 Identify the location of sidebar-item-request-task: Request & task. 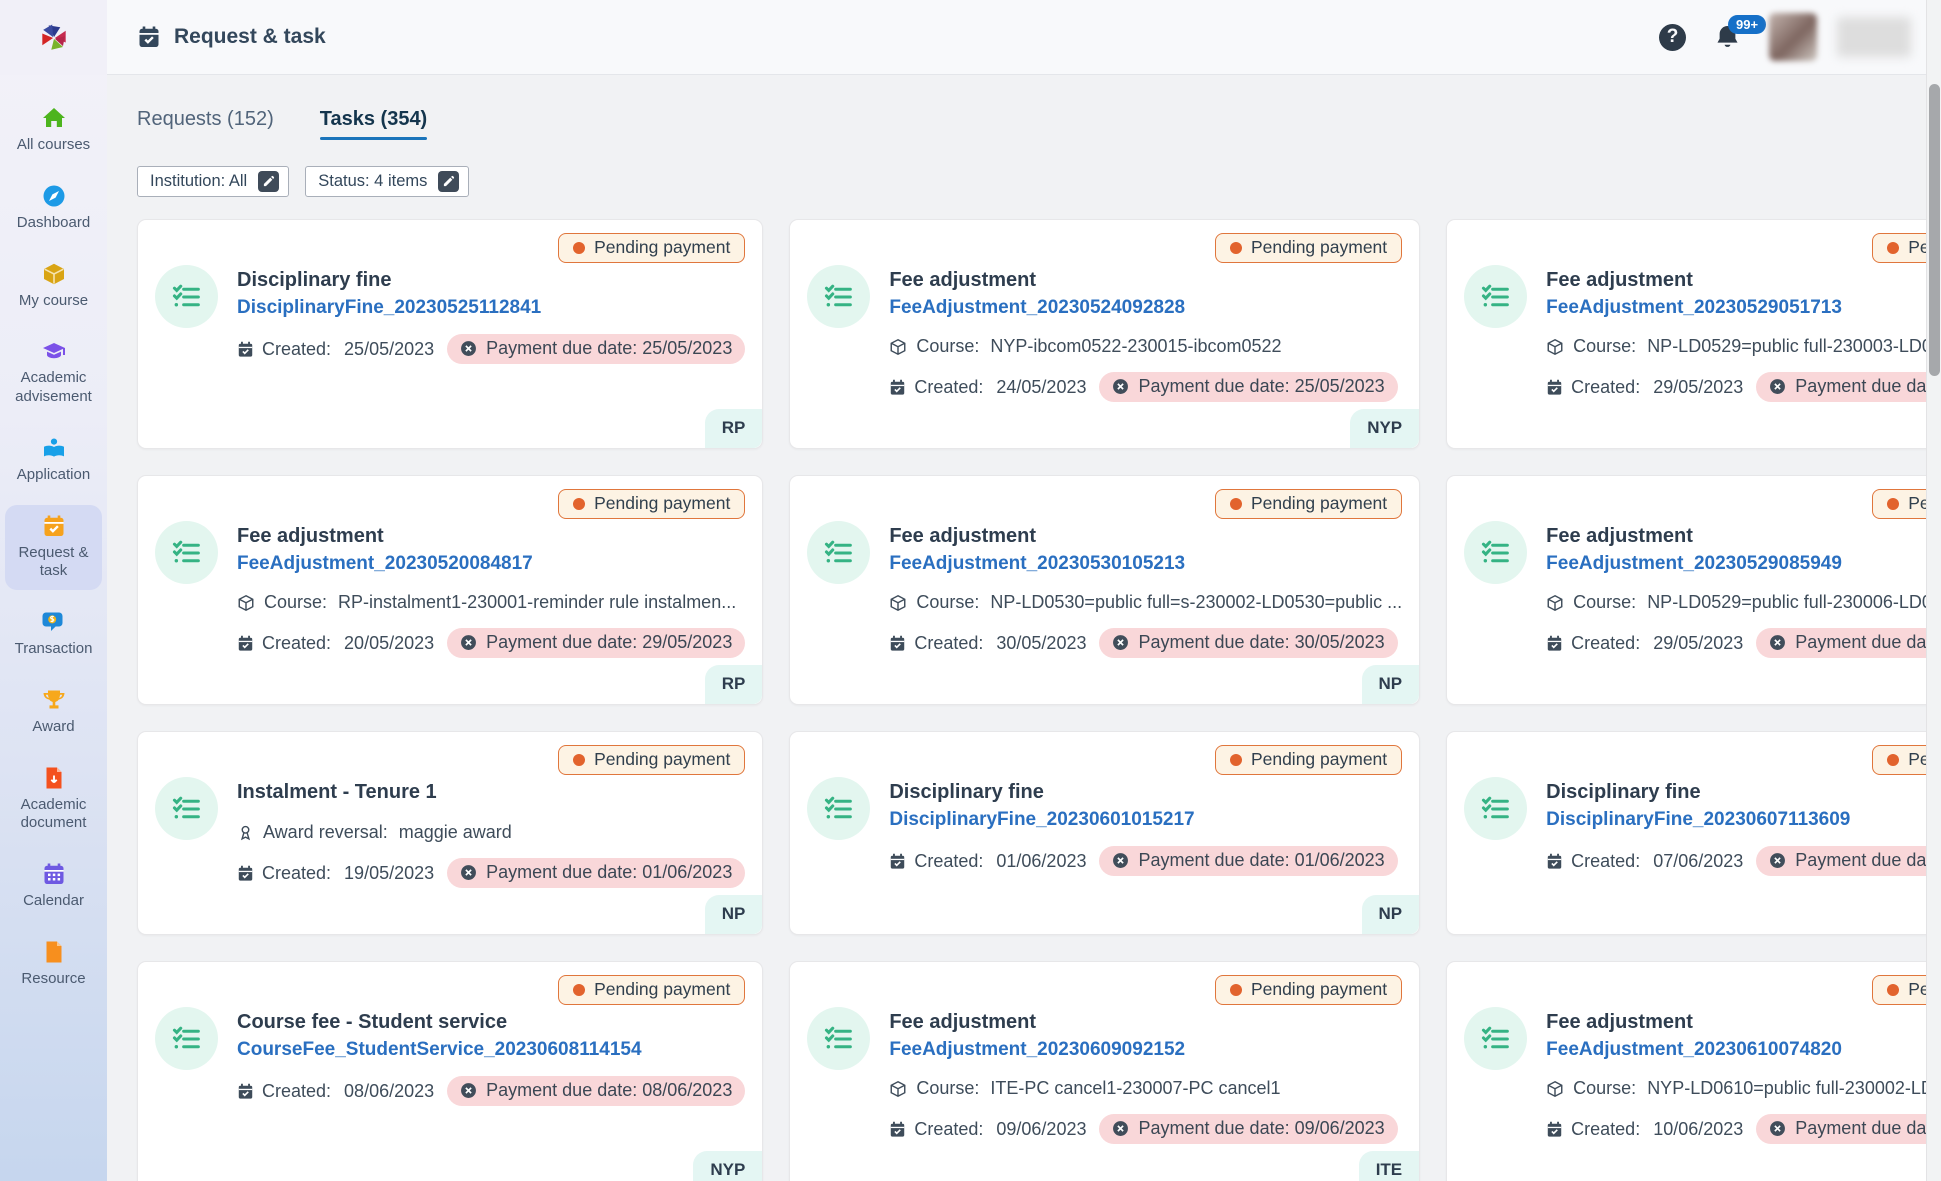
(53, 547).